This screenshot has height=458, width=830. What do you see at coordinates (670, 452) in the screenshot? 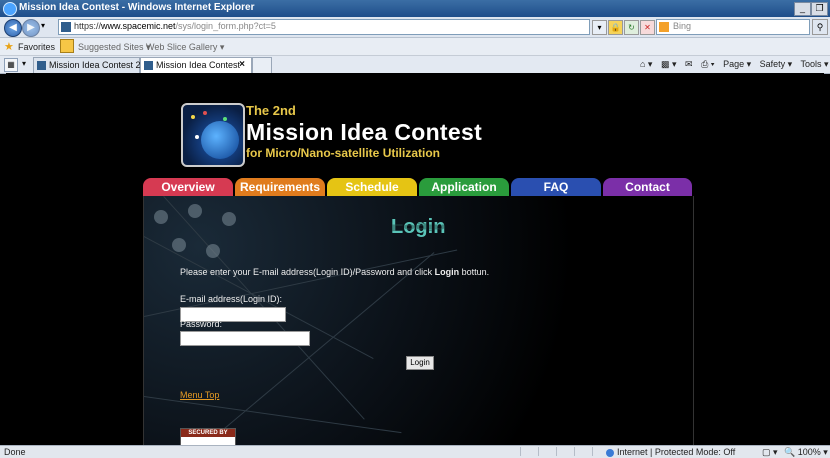
I see `security-zone: Internet | Protected Mode: Off` at bounding box center [670, 452].